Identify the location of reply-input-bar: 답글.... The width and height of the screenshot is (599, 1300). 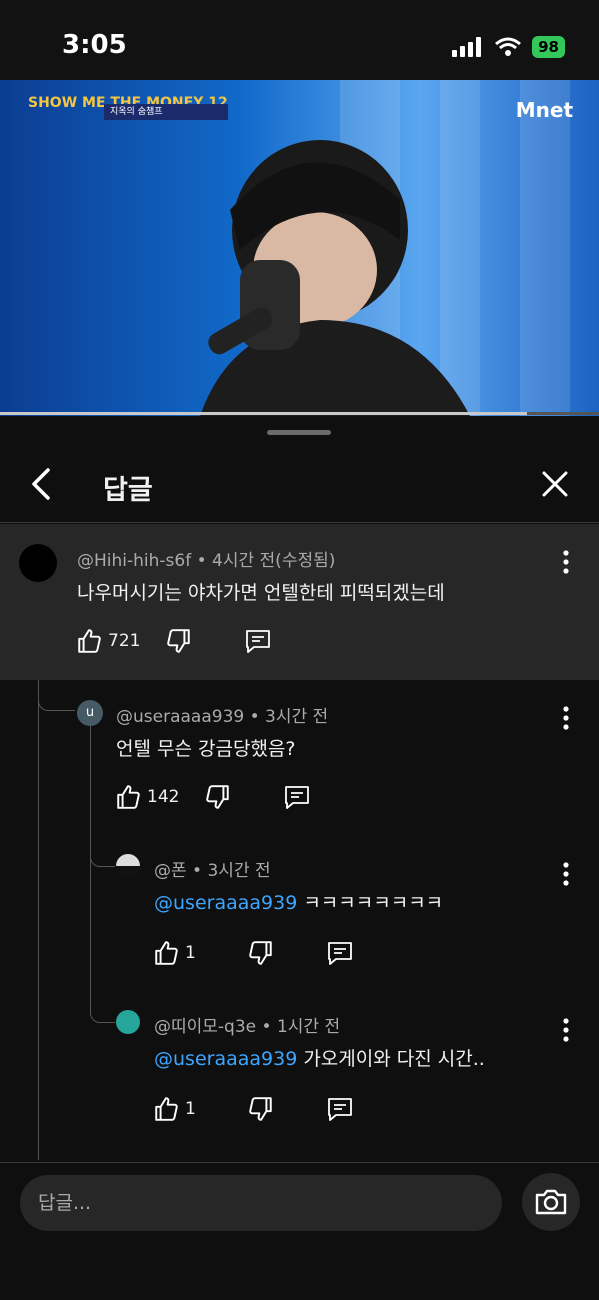
(299, 1231).